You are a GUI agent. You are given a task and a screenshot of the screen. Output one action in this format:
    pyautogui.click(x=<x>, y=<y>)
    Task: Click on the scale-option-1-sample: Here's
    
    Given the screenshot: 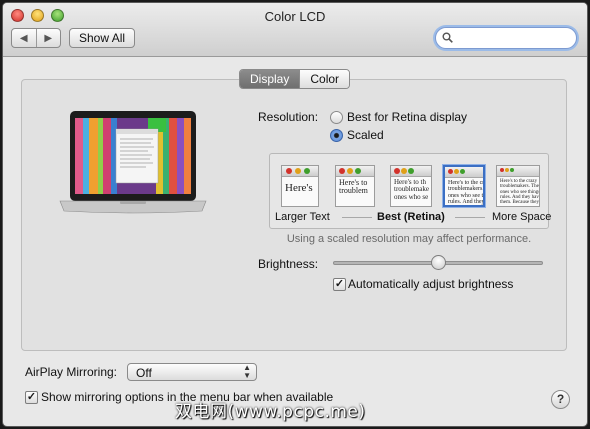 What is the action you would take?
    pyautogui.click(x=299, y=188)
    